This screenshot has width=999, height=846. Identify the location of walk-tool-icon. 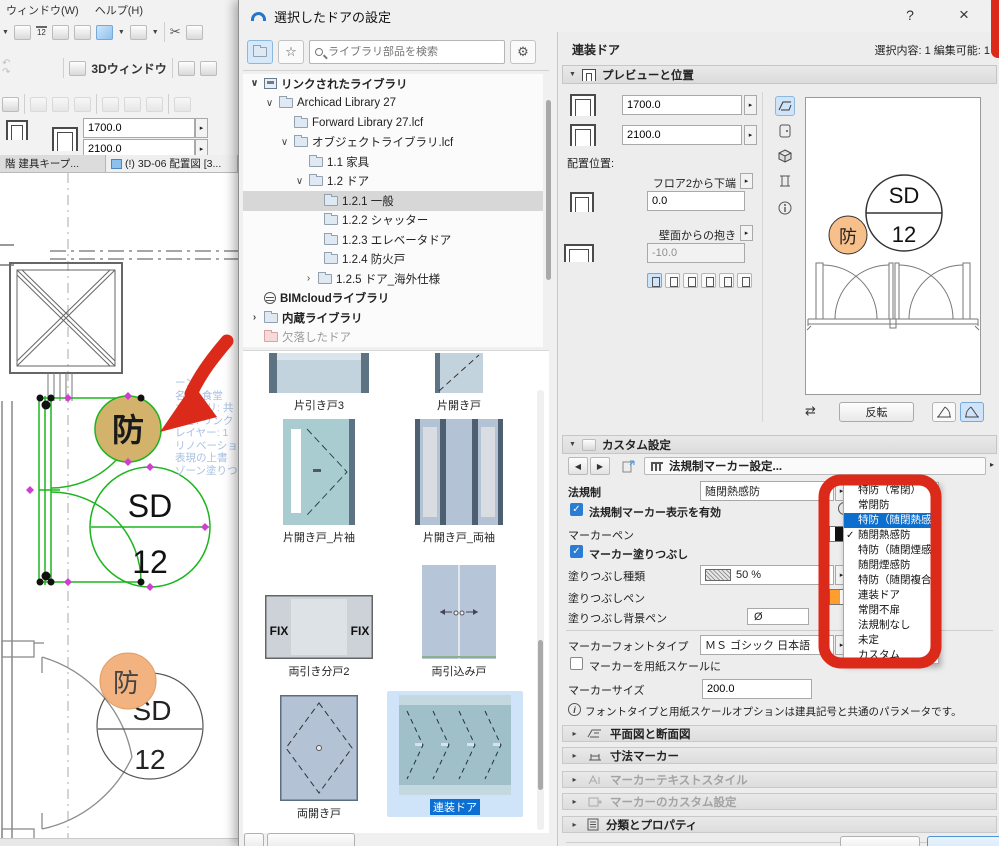
(38, 104).